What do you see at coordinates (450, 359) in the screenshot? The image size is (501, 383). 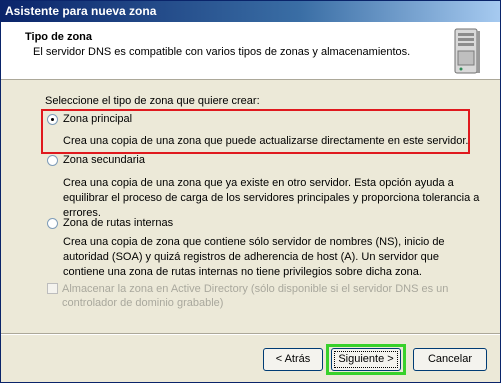 I see `cancel-button: Cancelar` at bounding box center [450, 359].